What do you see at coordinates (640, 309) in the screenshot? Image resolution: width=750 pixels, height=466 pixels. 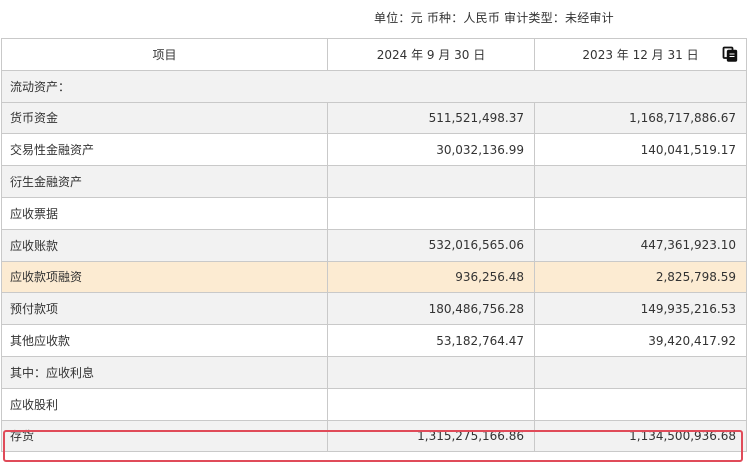 I see `value-2023-12-31: 149,935,216.53` at bounding box center [640, 309].